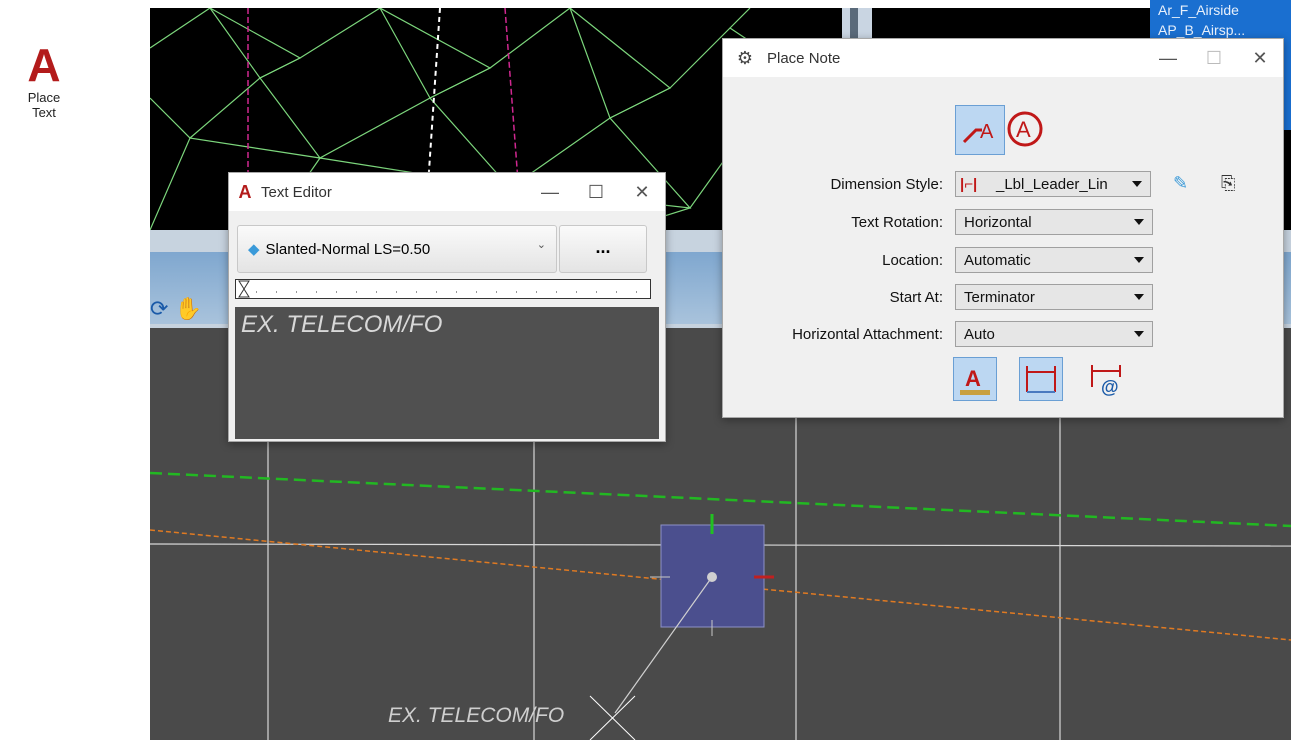  What do you see at coordinates (897, 222) in the screenshot?
I see `text-rotation-label: Text Rotation:` at bounding box center [897, 222].